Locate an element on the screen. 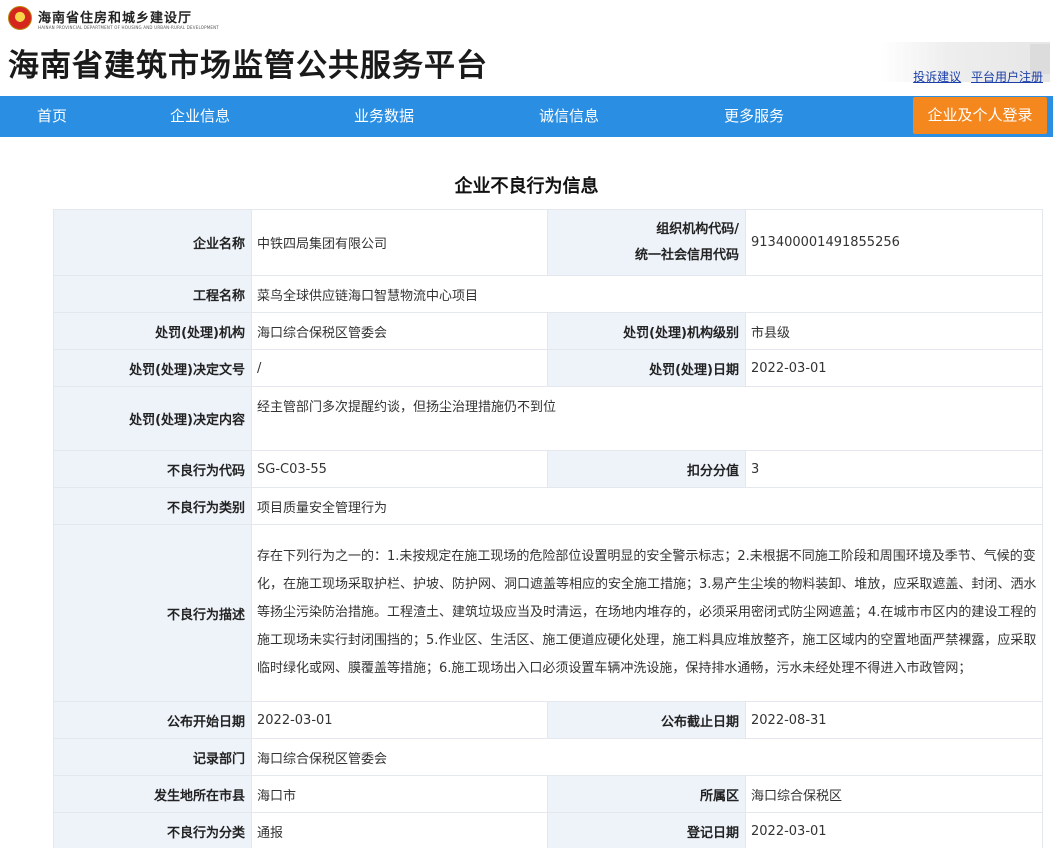  top-links: 投诉建议 平台用户注册 is located at coordinates (975, 76).